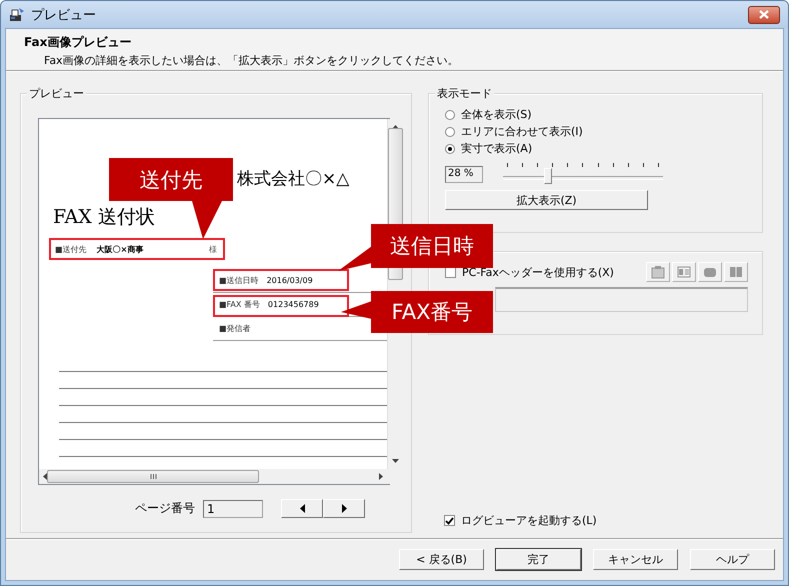 The width and height of the screenshot is (789, 586). I want to click on document-title: FAX 送付状, so click(104, 217).